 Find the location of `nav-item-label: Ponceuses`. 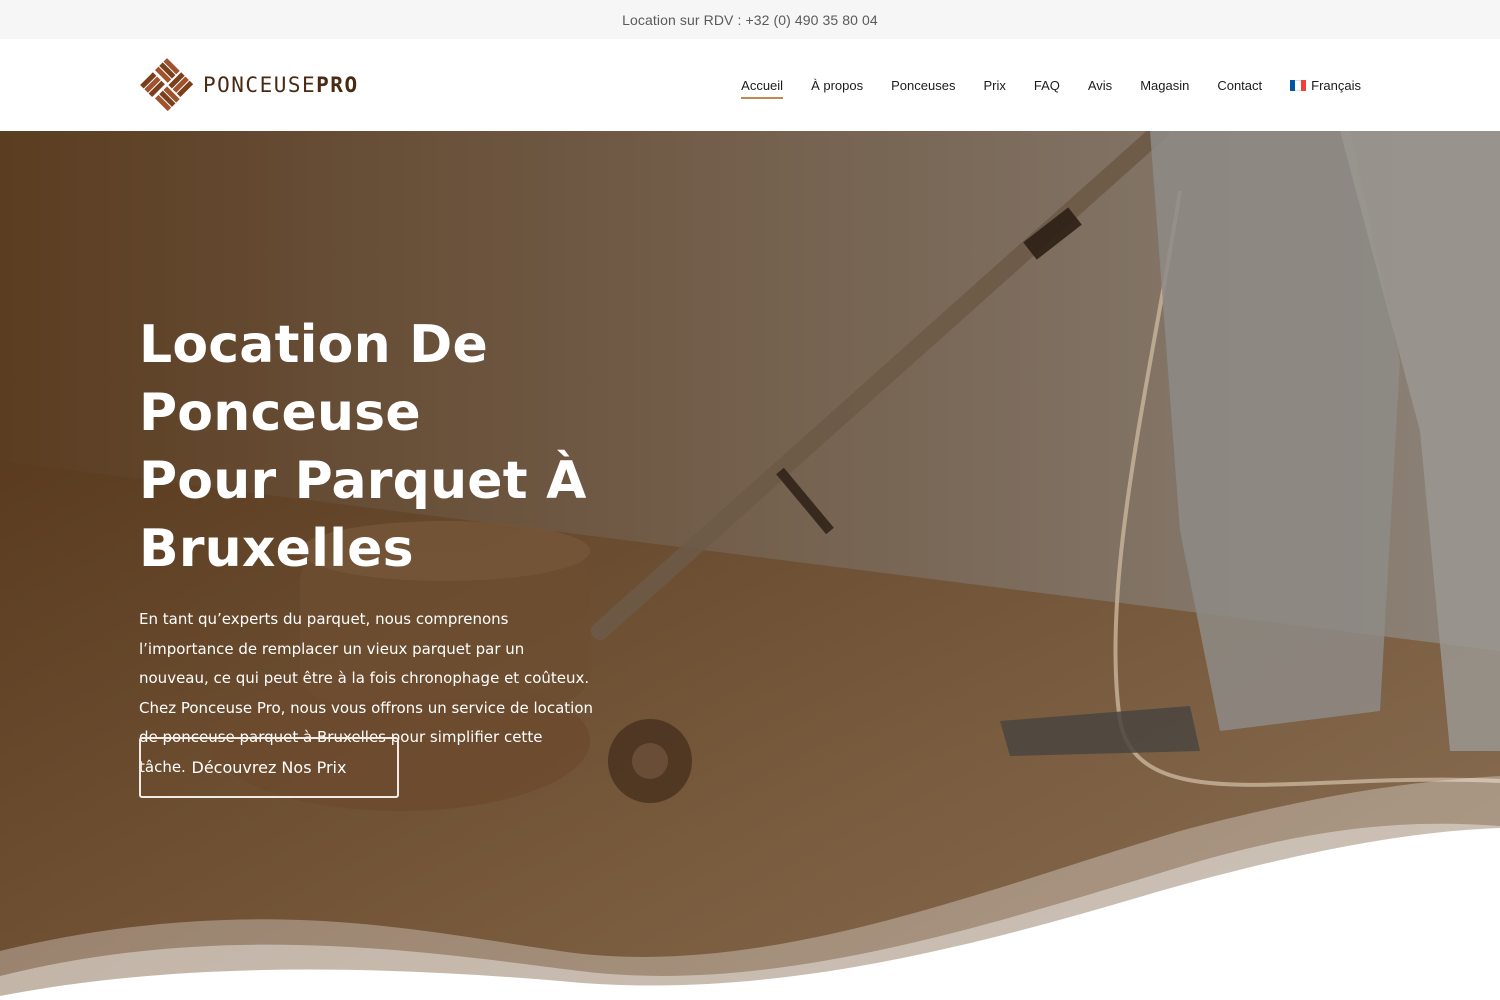

nav-item-label: Ponceuses is located at coordinates (923, 85).